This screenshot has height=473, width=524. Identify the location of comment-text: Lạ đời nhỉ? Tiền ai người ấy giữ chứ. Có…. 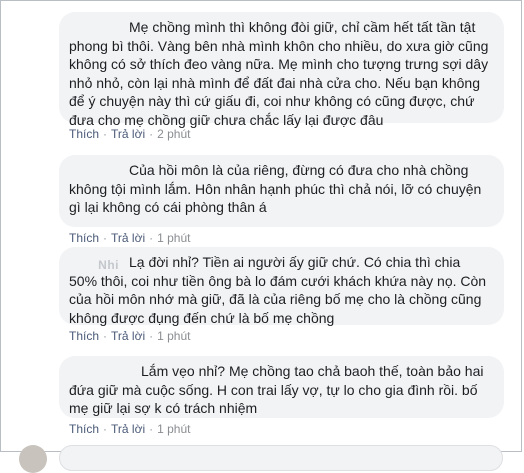
(278, 290).